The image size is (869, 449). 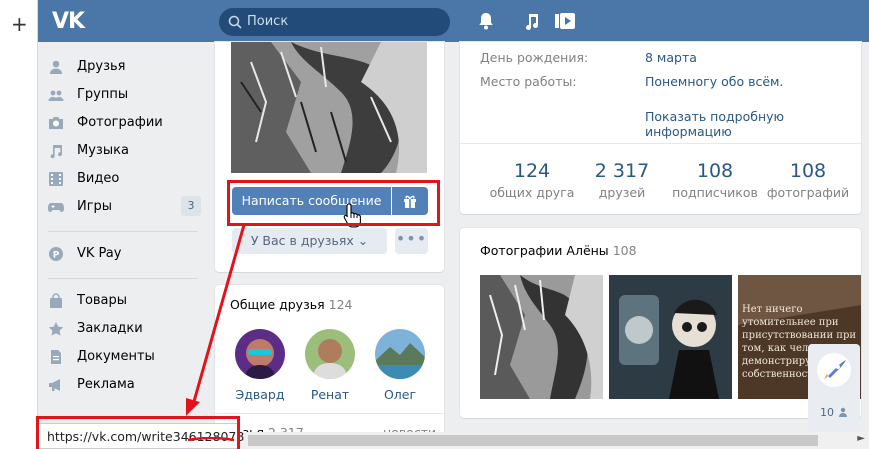 I want to click on counter-friends: 2 317 друзей, so click(x=622, y=180).